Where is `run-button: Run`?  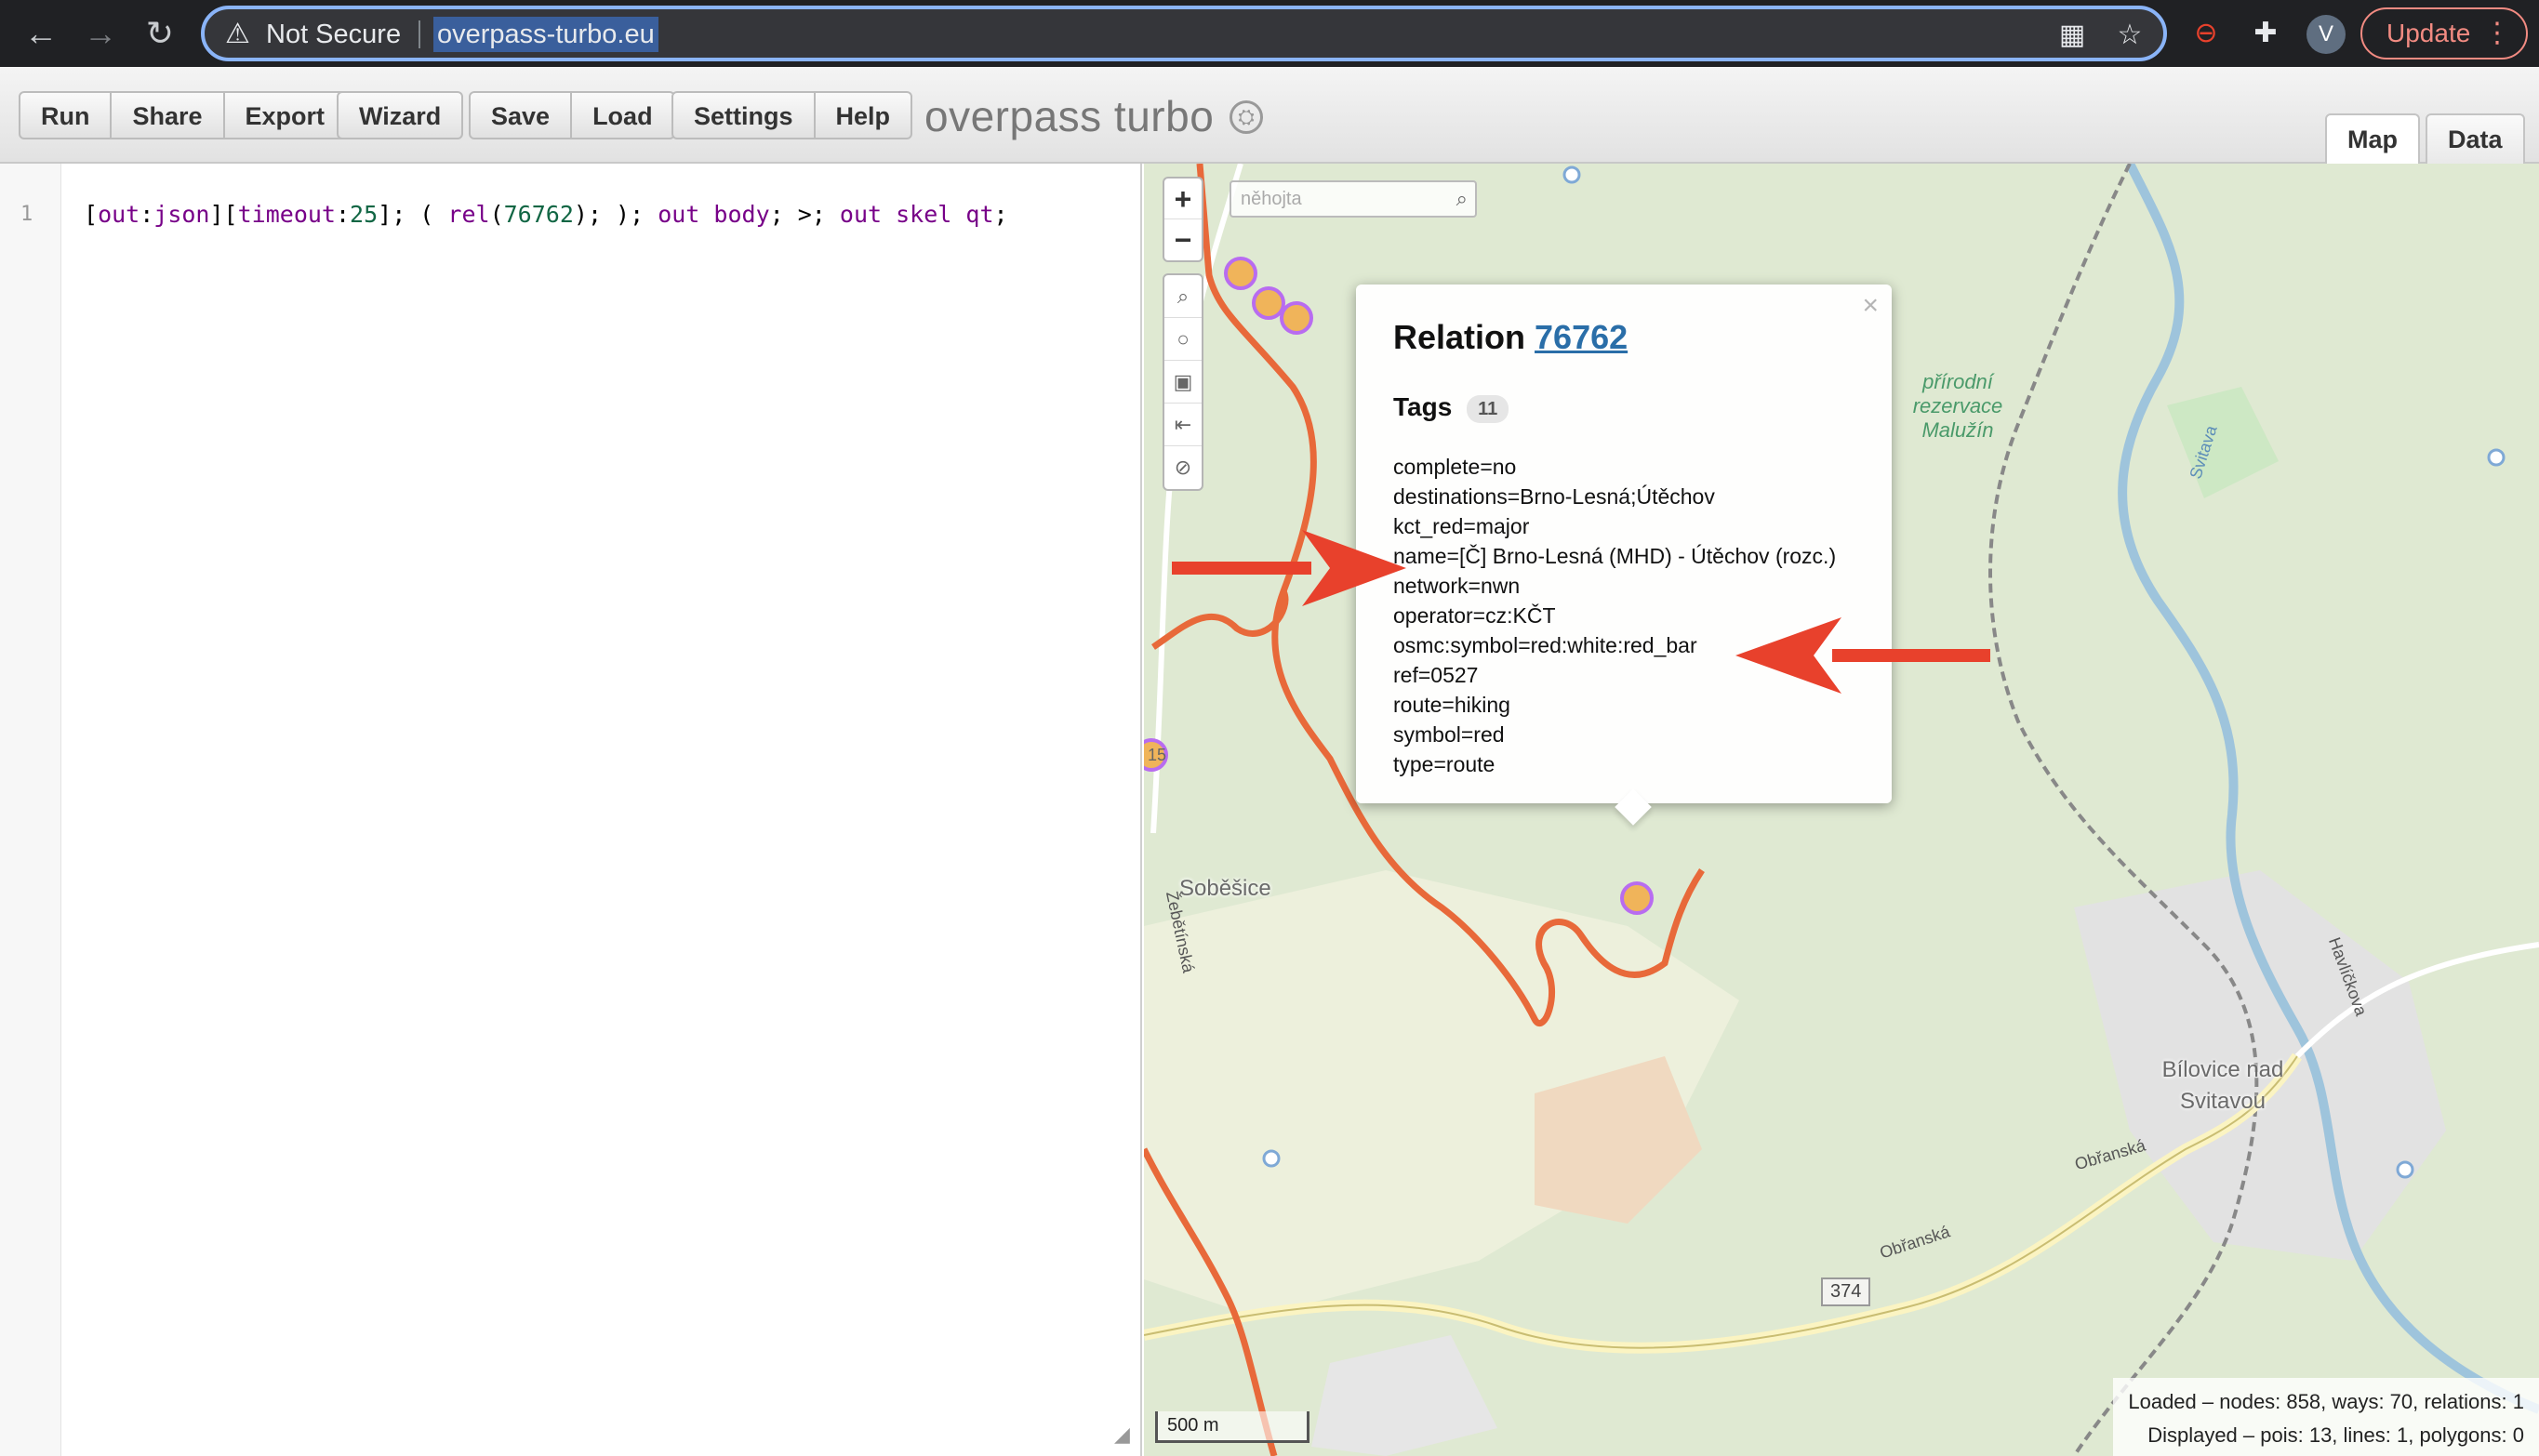
run-button: Run is located at coordinates (66, 115).